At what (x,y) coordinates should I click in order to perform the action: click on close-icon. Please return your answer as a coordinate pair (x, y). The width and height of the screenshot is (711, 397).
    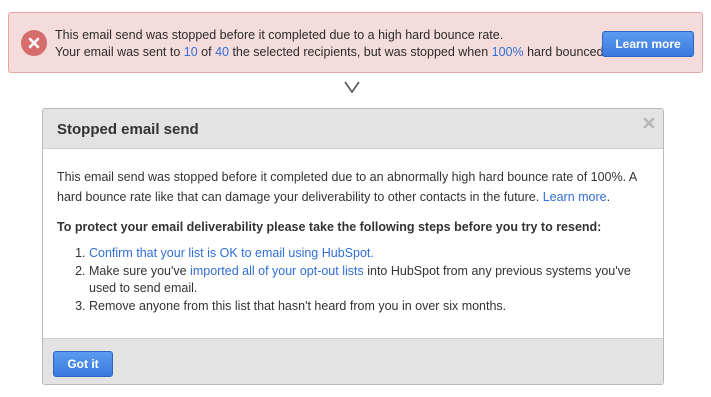
    Looking at the image, I should click on (649, 123).